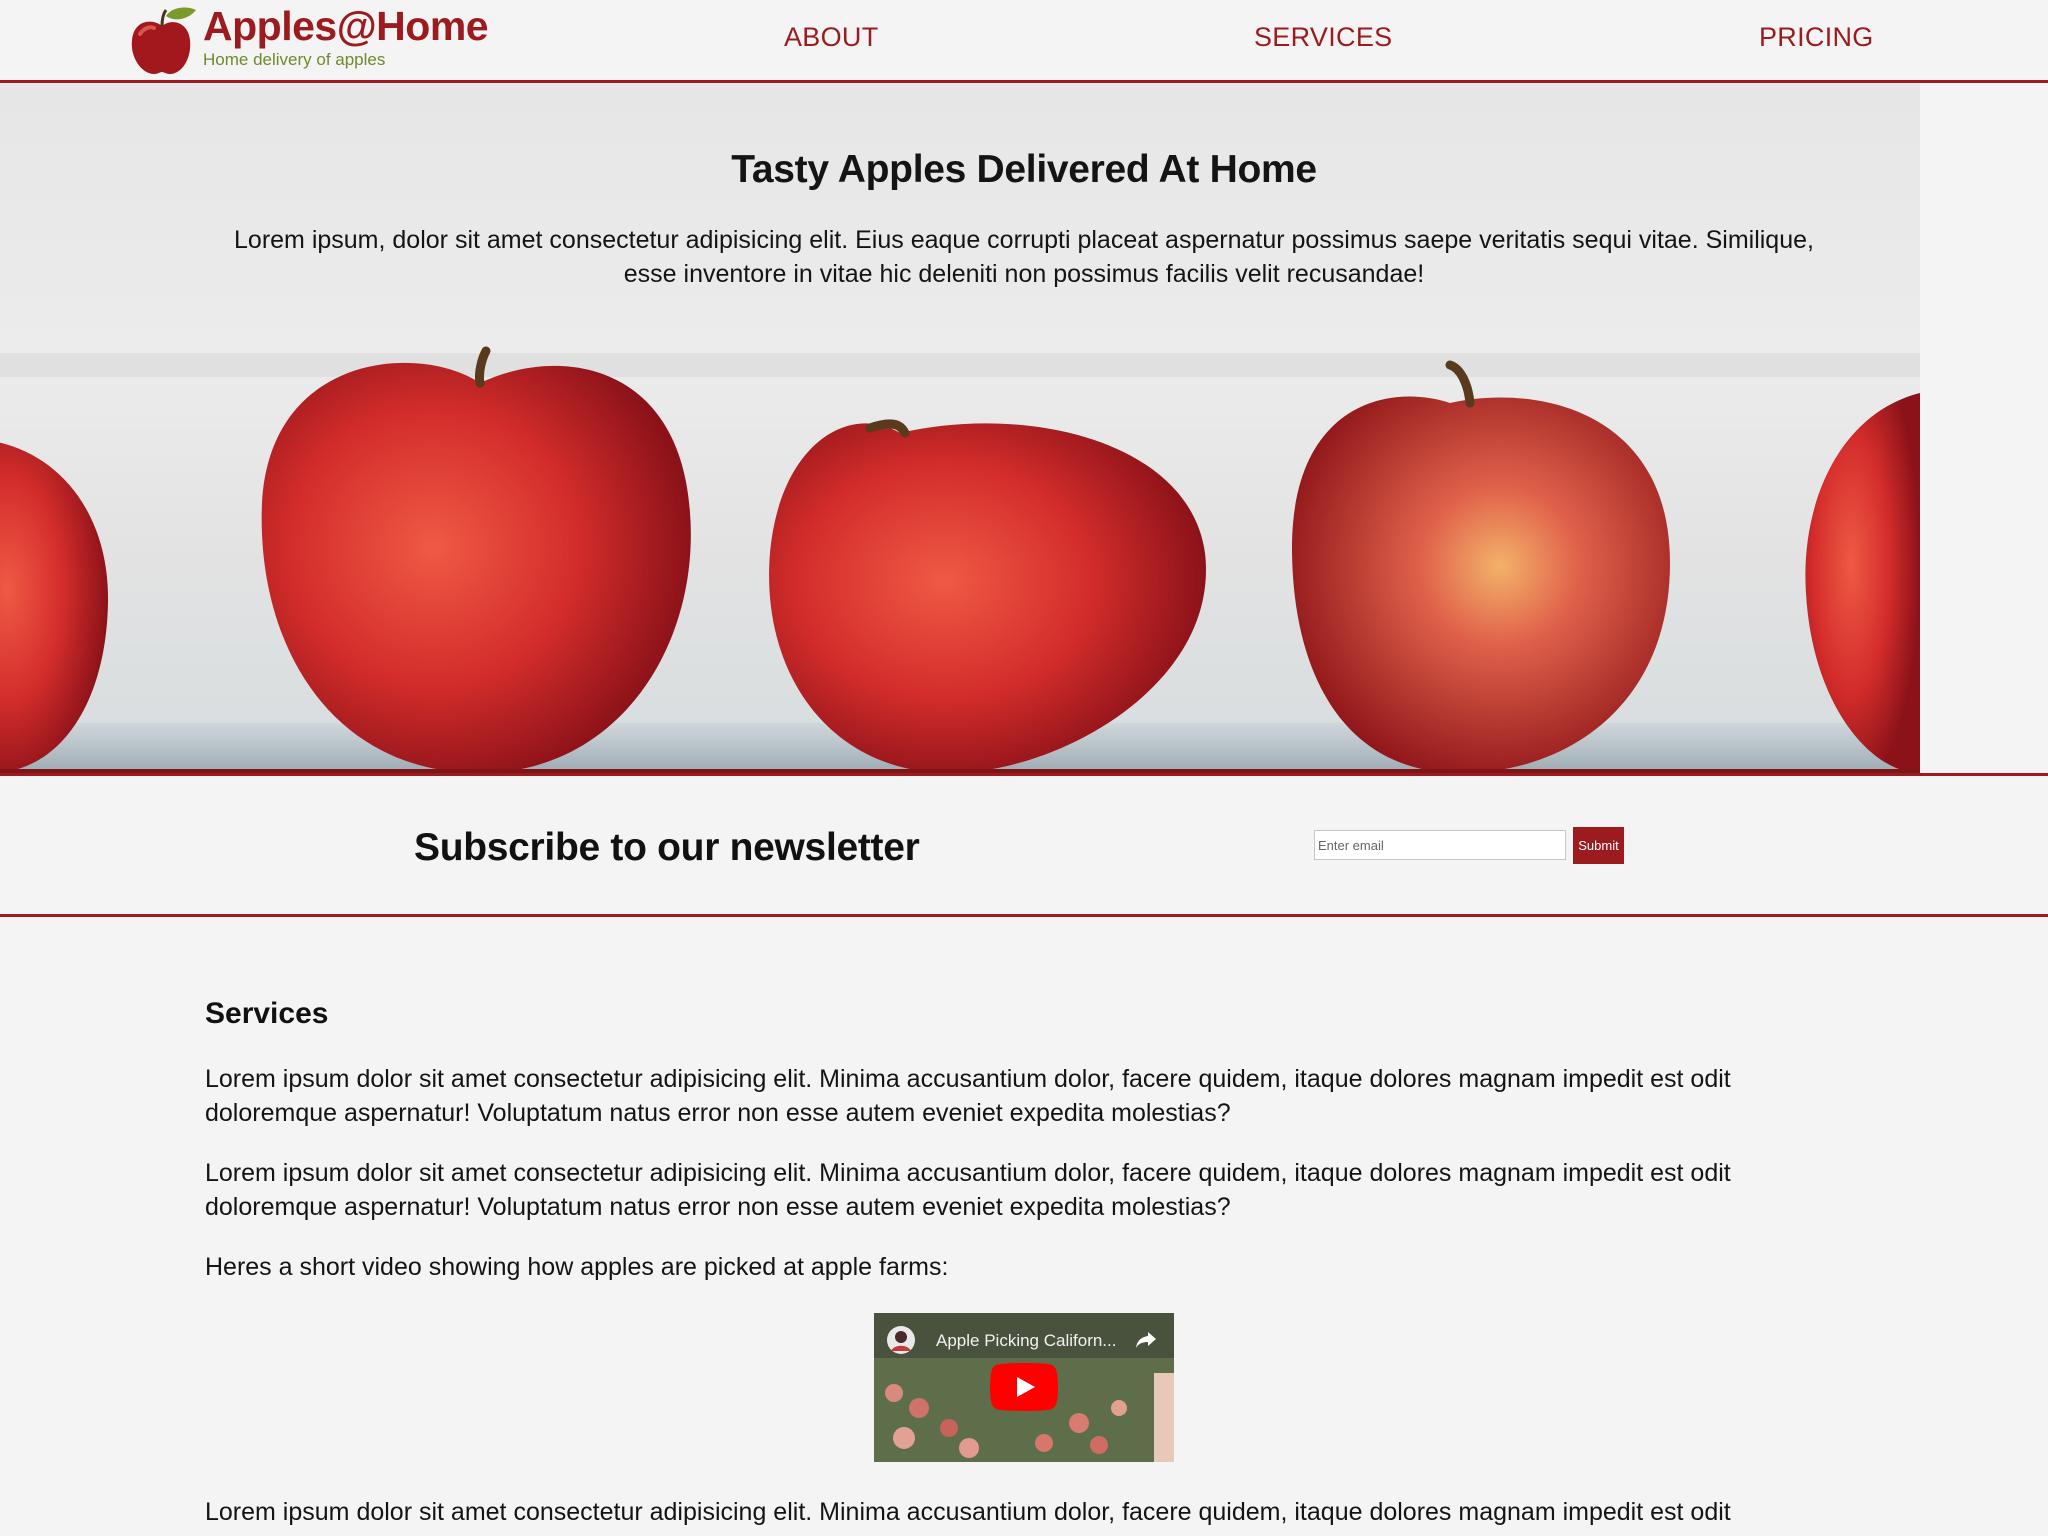  Describe the element at coordinates (901, 1340) in the screenshot. I see `channel-avatar-icon` at that location.